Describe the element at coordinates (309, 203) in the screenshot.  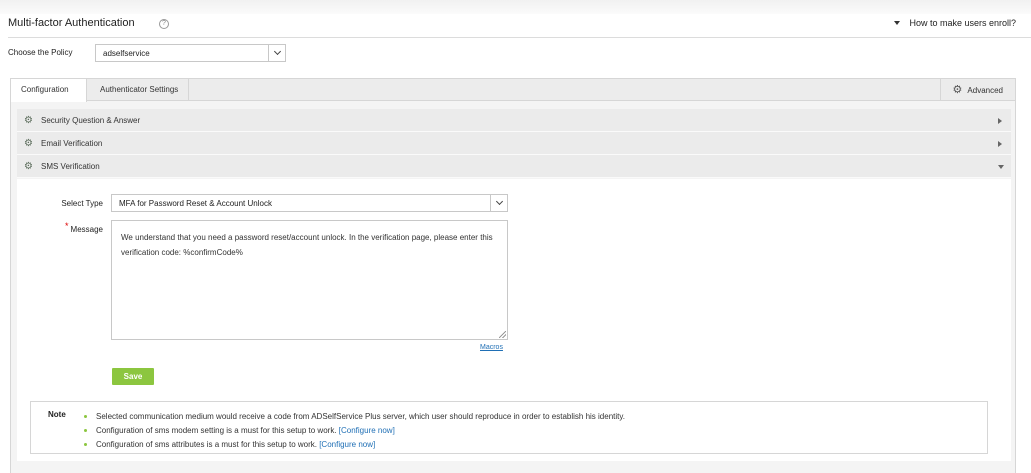
I see `select-type-dropdown: MFA for Password Reset & Account Unlock` at that location.